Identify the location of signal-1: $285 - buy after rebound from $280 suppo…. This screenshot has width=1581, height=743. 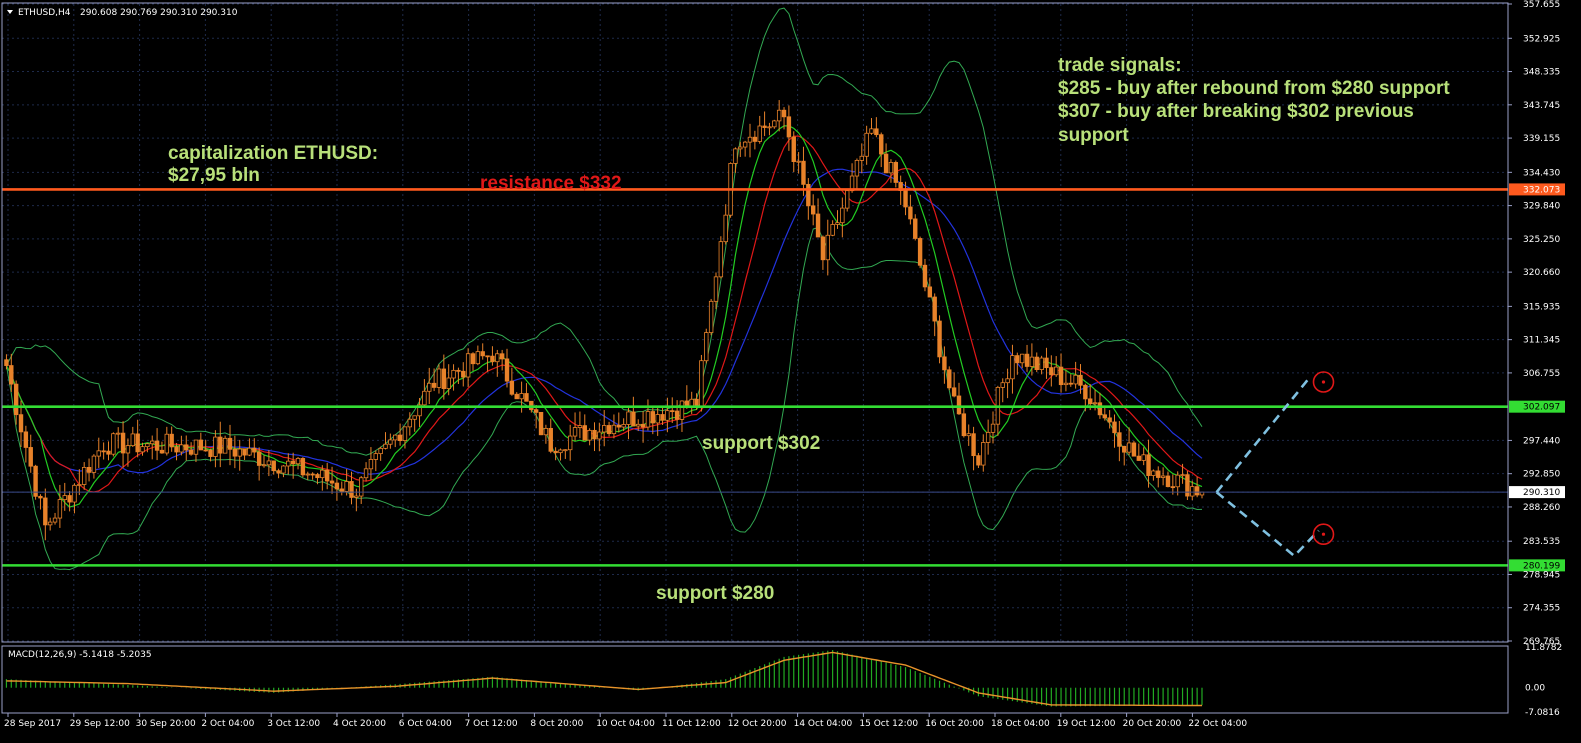
(1254, 88).